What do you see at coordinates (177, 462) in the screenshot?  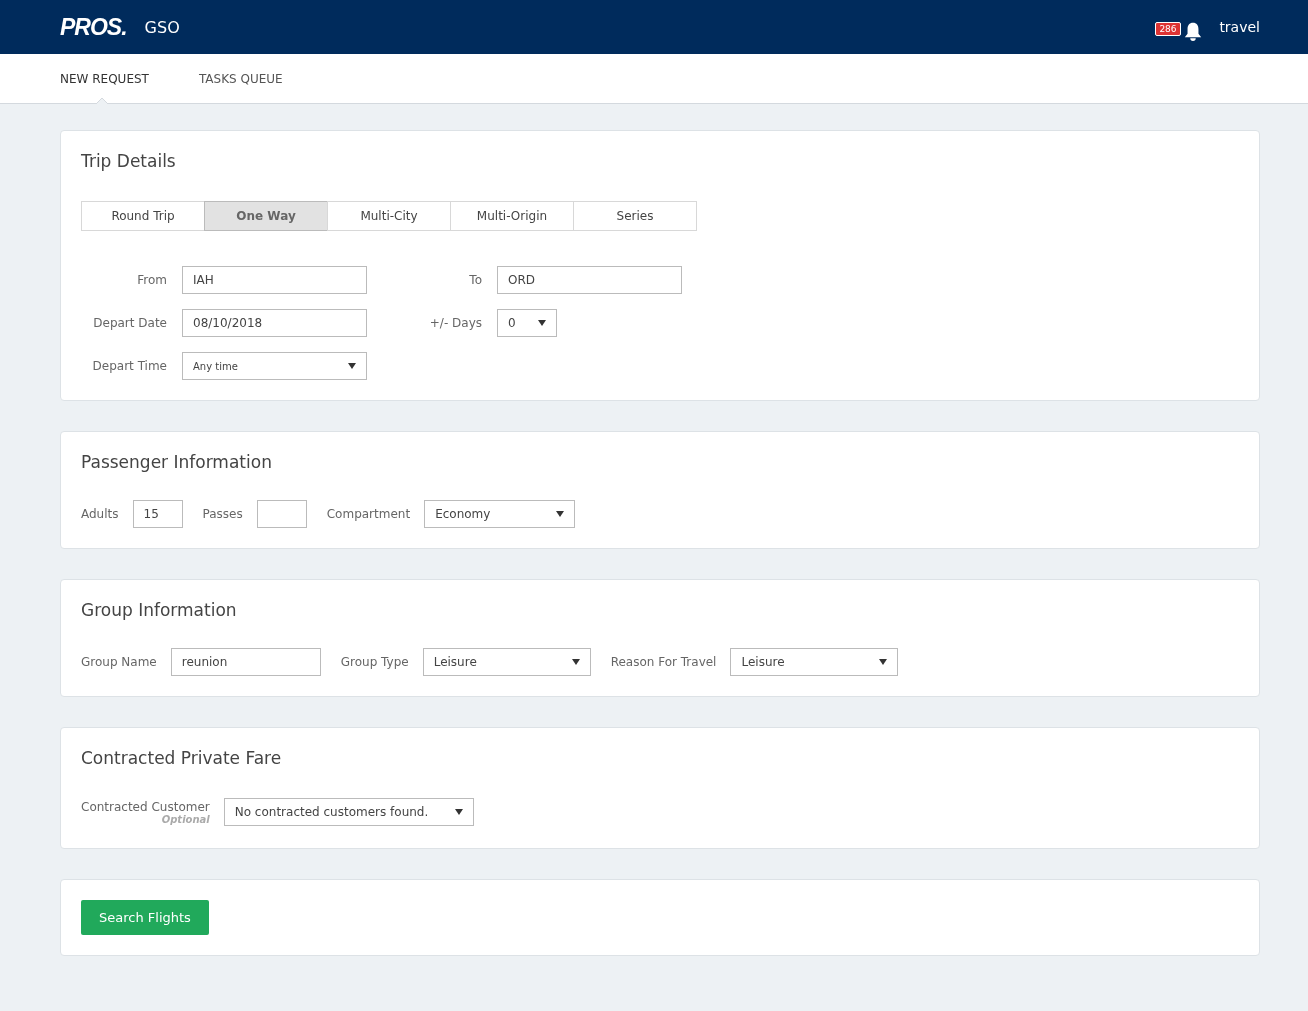 I see `section-title: Passenger Information` at bounding box center [177, 462].